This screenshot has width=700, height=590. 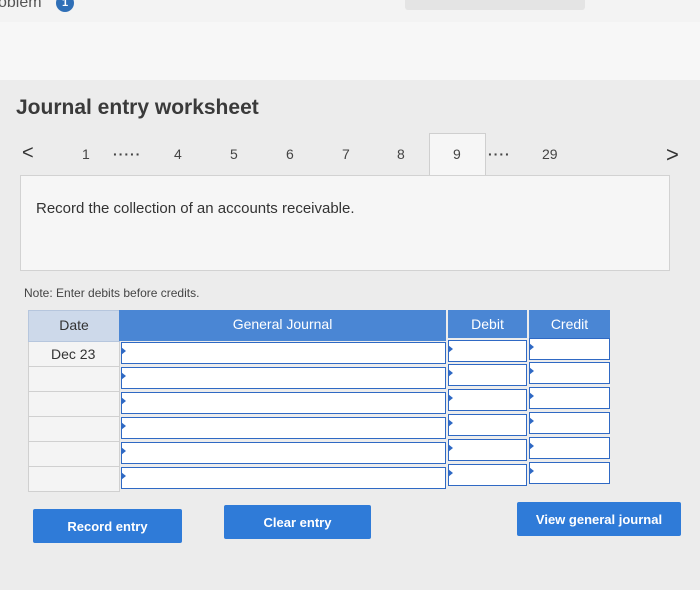 I want to click on date-header: Date, so click(x=74, y=326).